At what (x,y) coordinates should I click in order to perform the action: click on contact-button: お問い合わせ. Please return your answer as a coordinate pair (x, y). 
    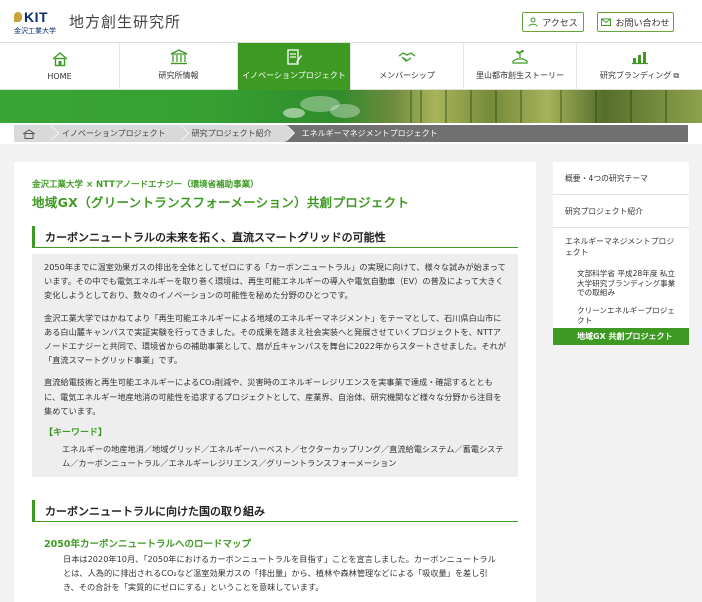
    Looking at the image, I should click on (635, 22).